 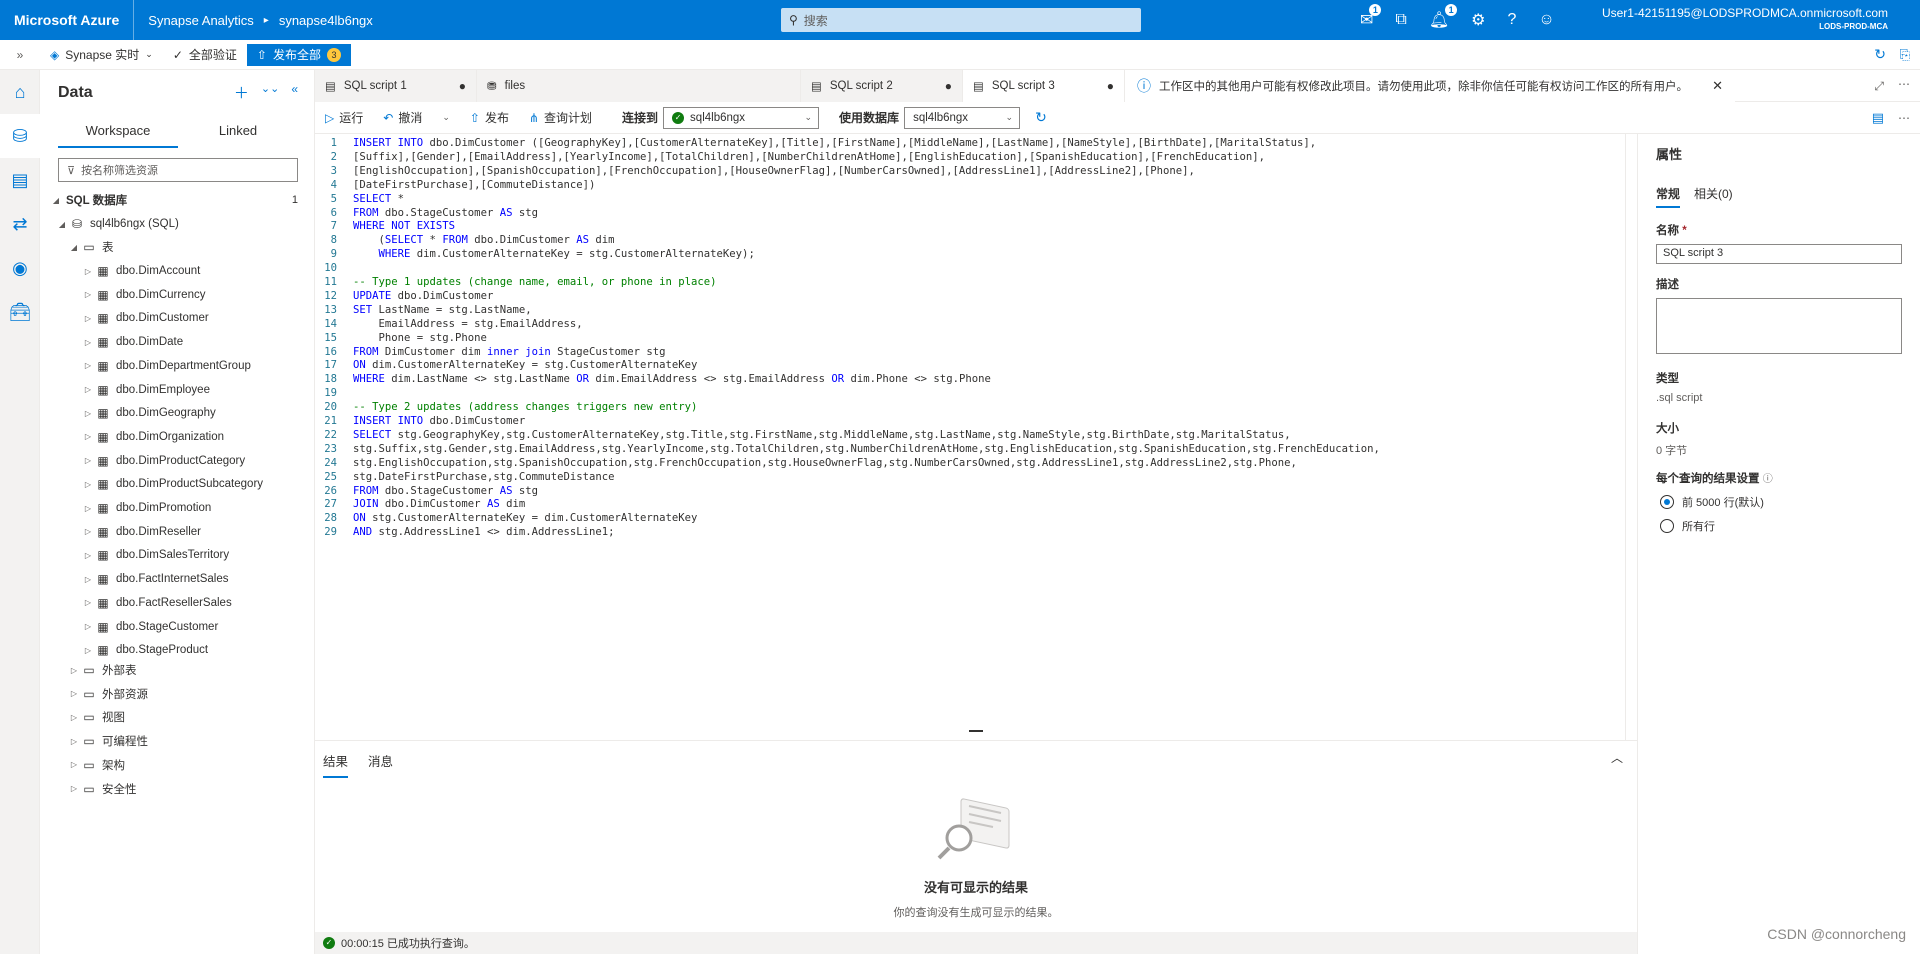 I want to click on info-icon: ⓘ, so click(x=1768, y=479).